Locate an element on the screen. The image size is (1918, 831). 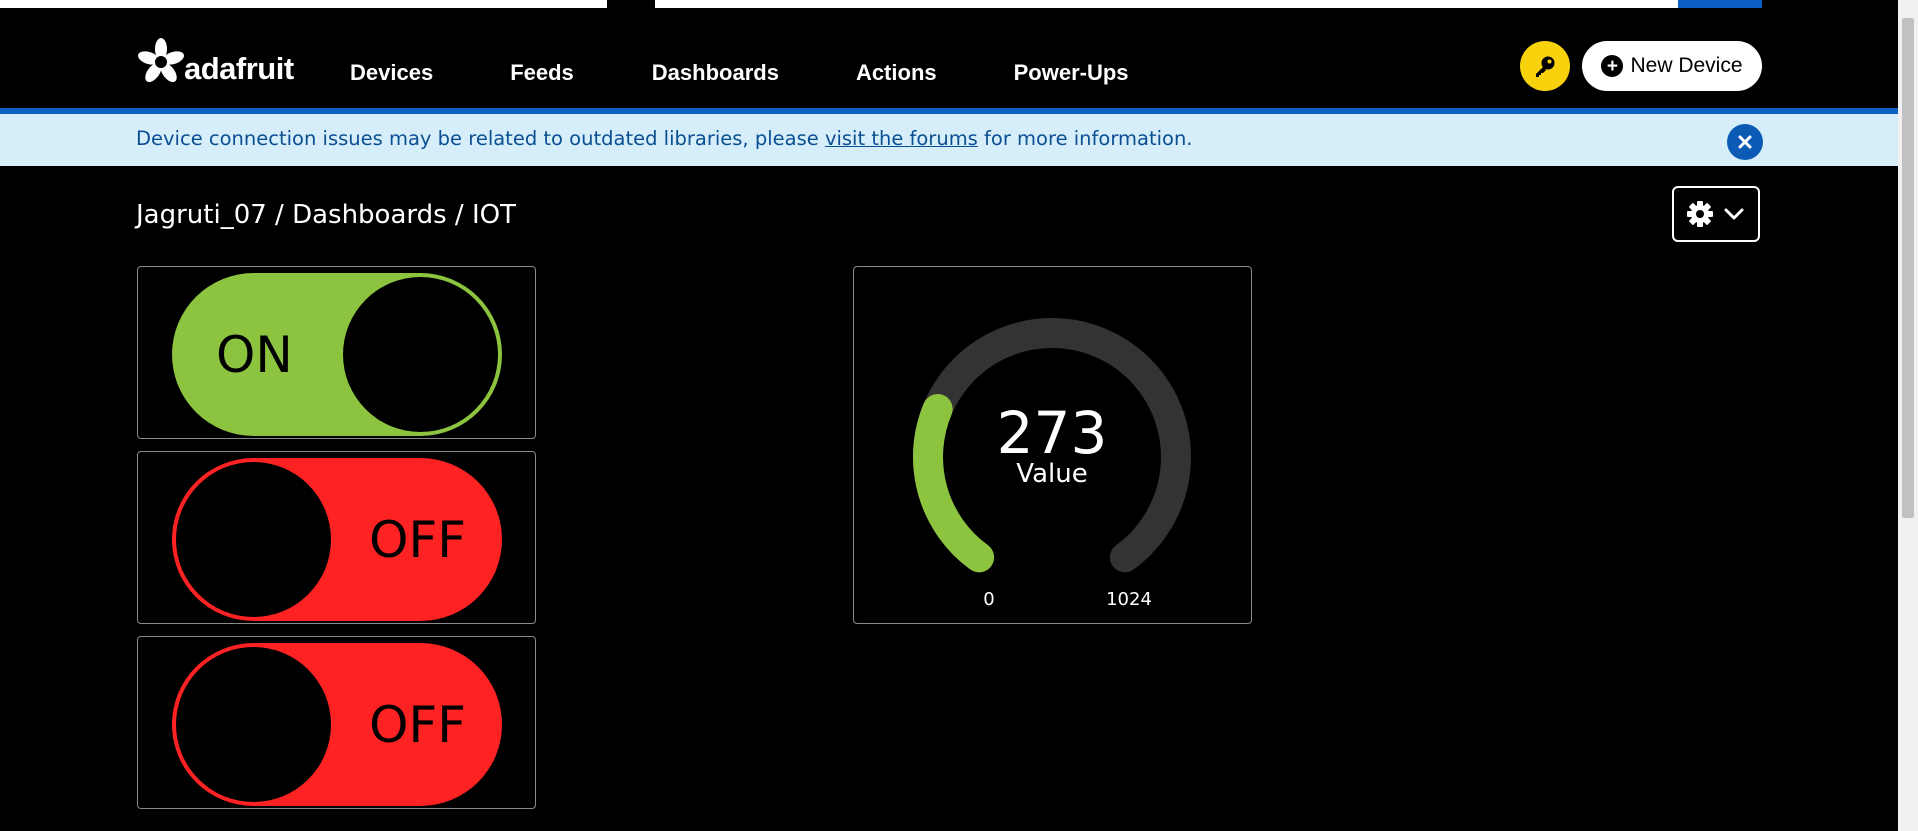
plus-circle-icon: + is located at coordinates (1612, 66).